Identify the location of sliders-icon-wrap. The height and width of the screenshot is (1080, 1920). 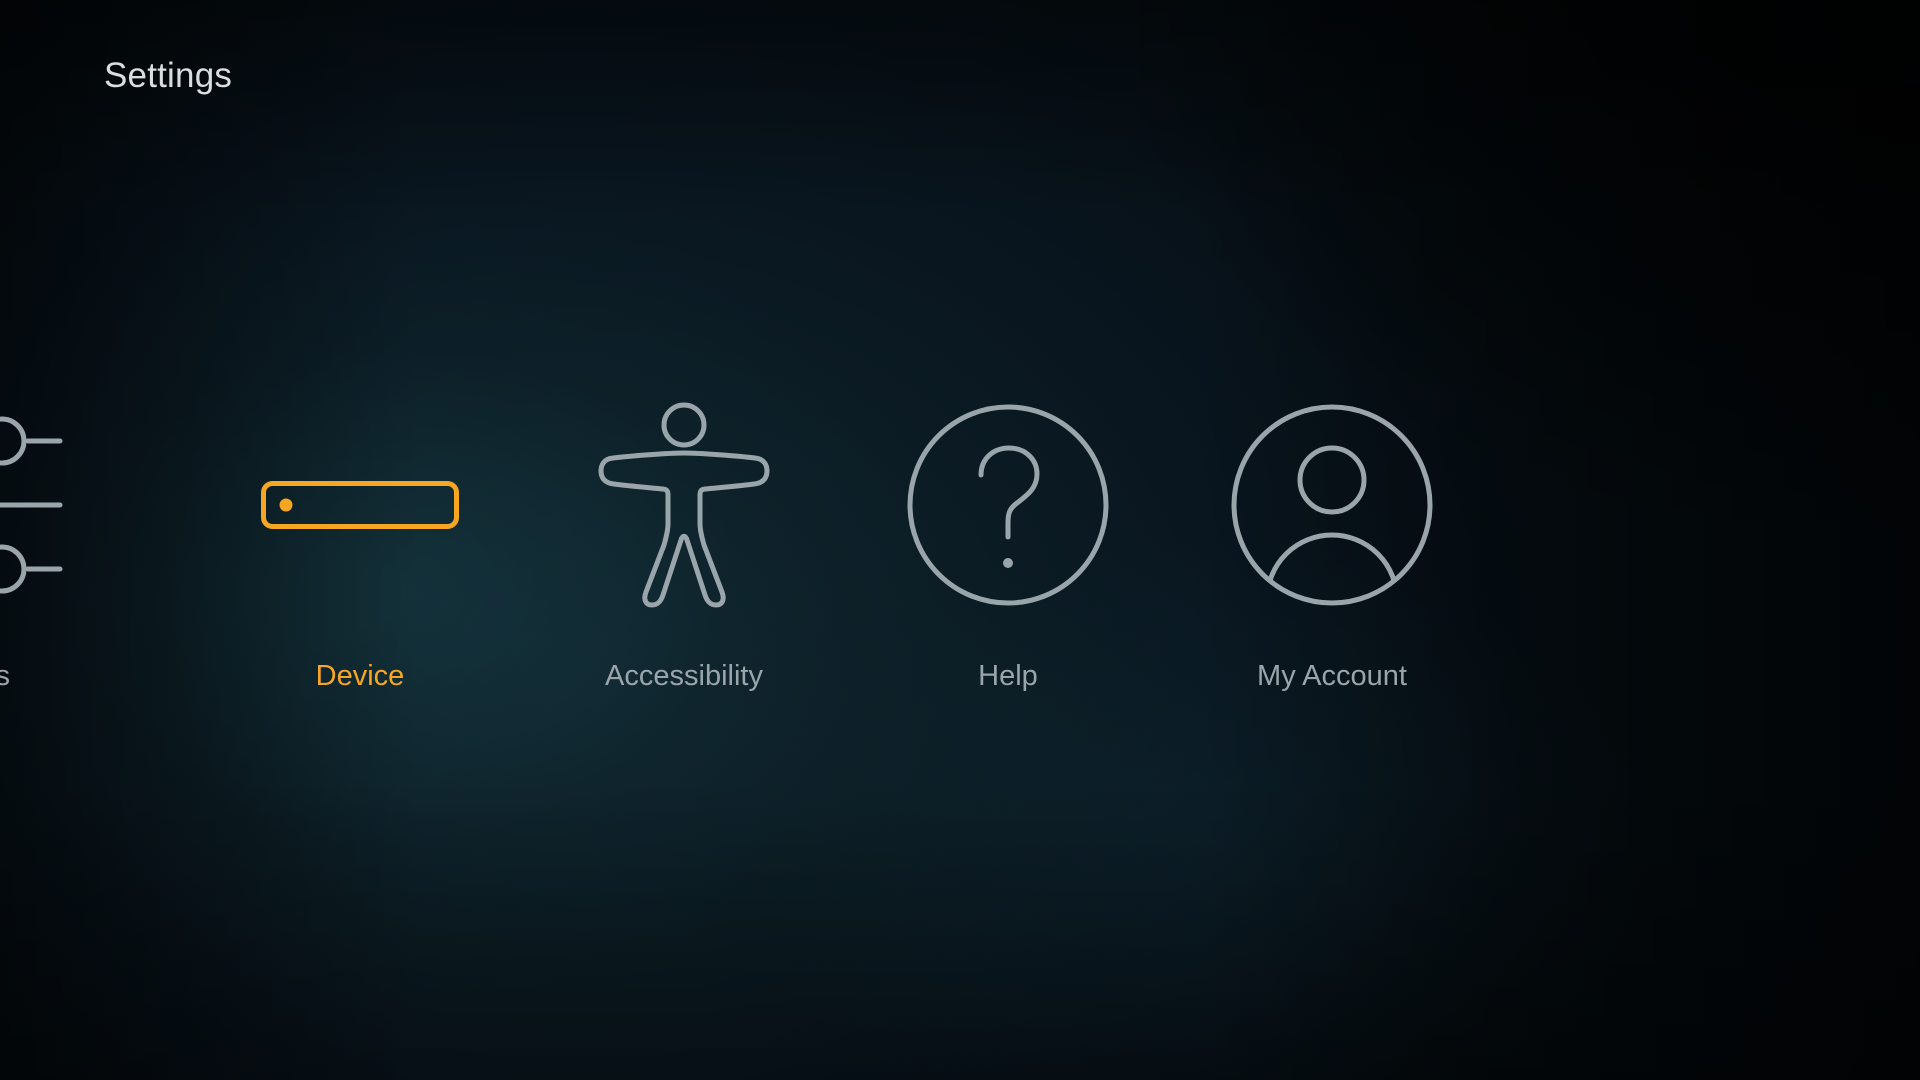
(31, 505).